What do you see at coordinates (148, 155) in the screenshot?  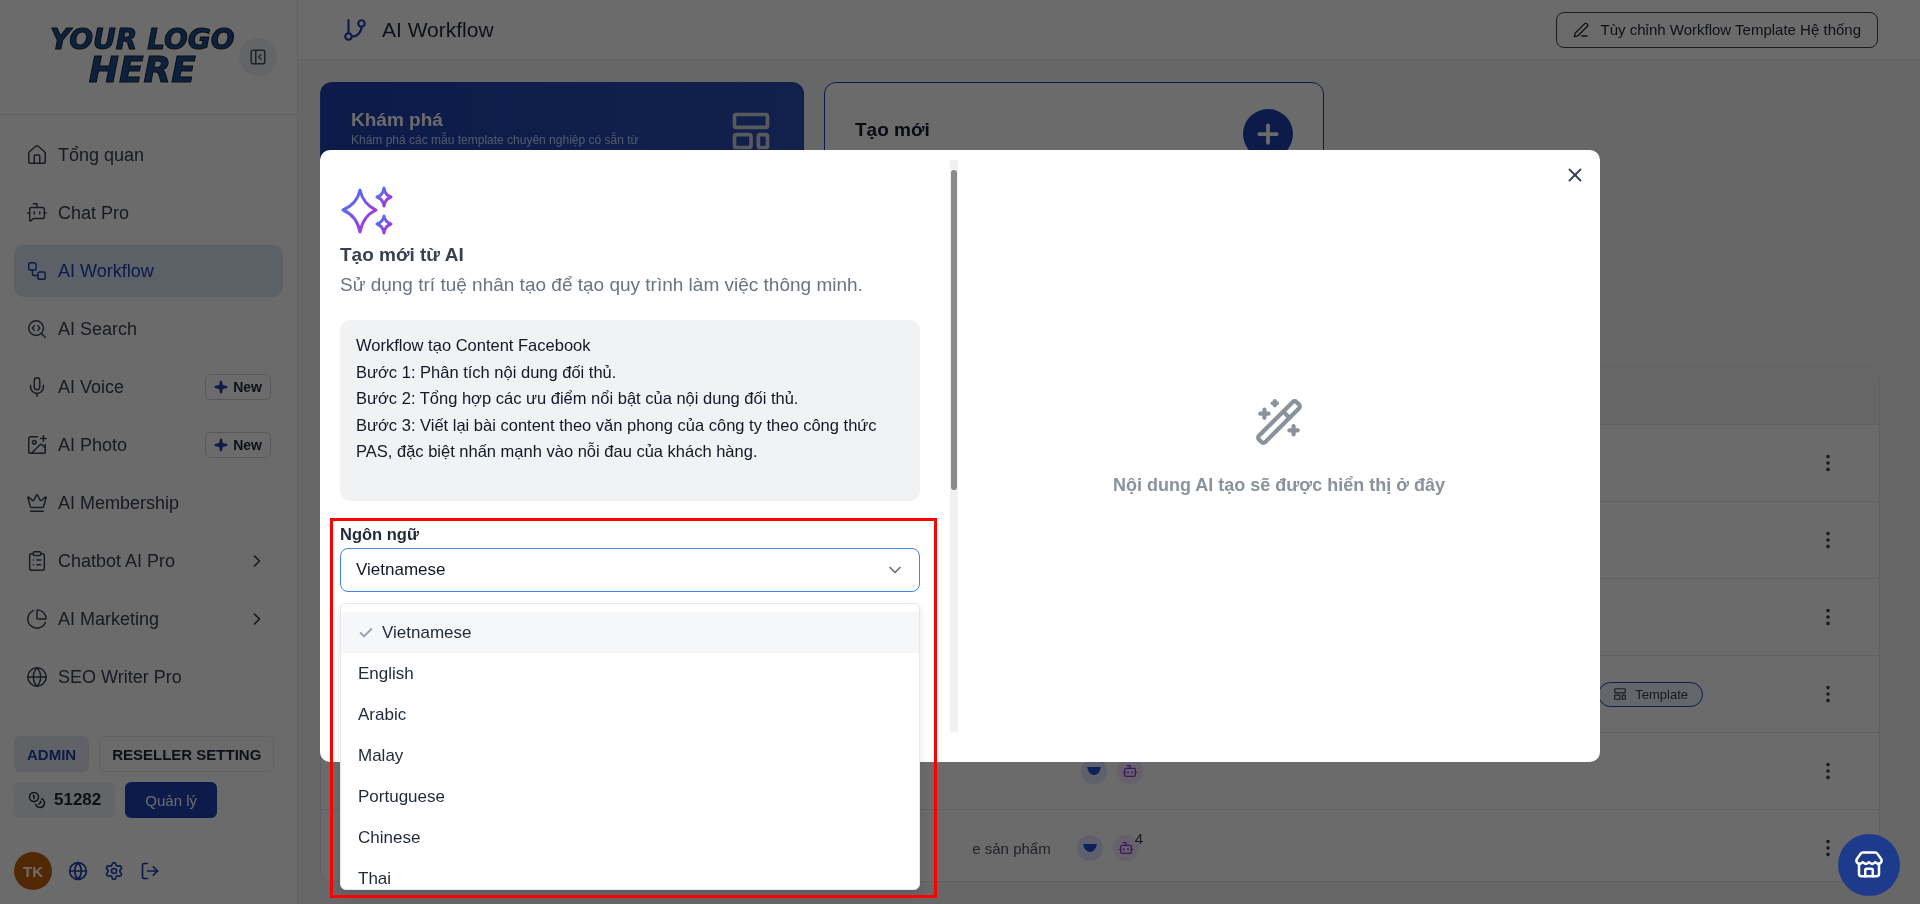 I see `sidebar-item: Tổng quan` at bounding box center [148, 155].